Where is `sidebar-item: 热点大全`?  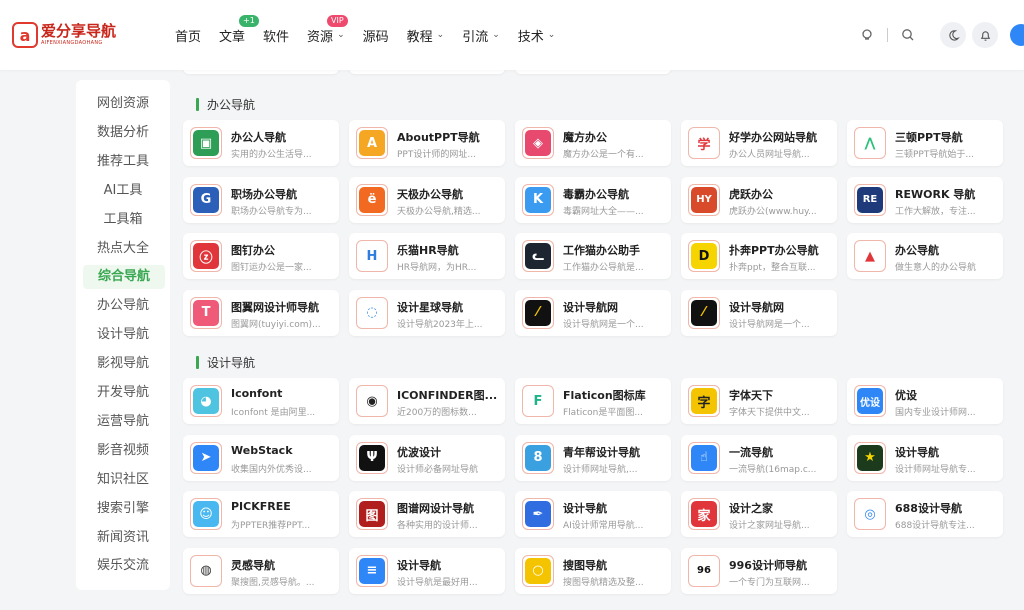 sidebar-item: 热点大全 is located at coordinates (123, 249).